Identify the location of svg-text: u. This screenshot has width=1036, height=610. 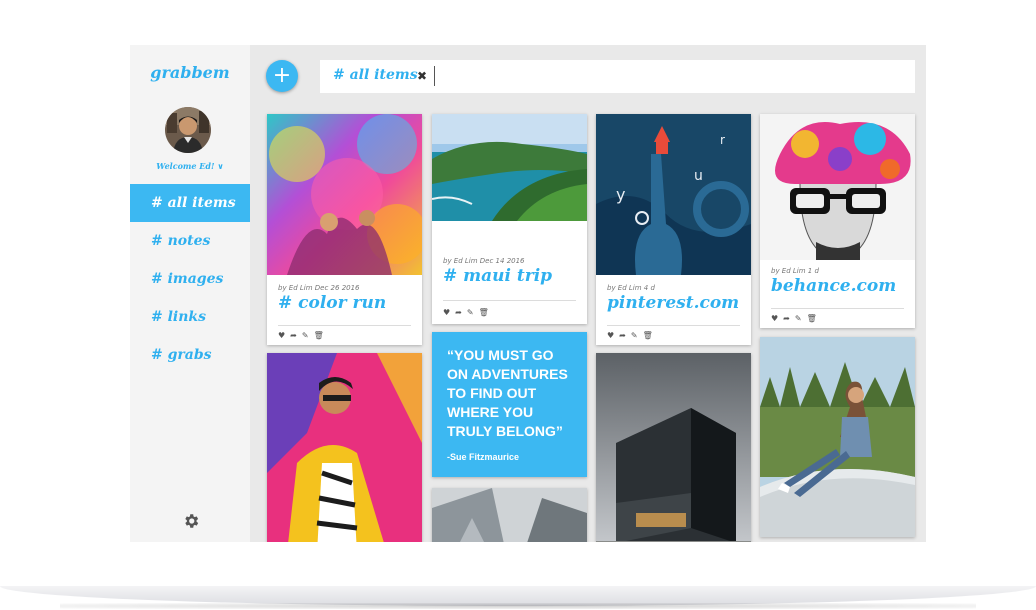
(698, 176).